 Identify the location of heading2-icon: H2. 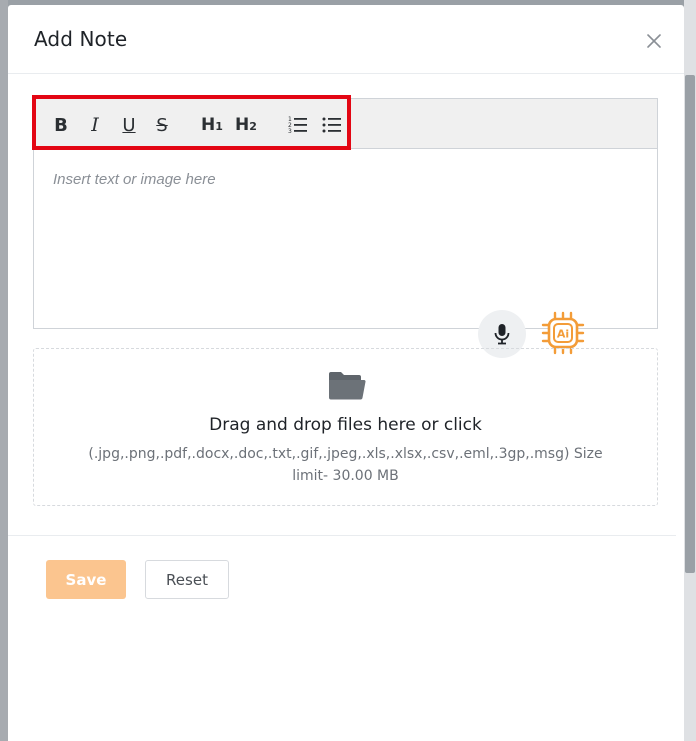
(246, 125).